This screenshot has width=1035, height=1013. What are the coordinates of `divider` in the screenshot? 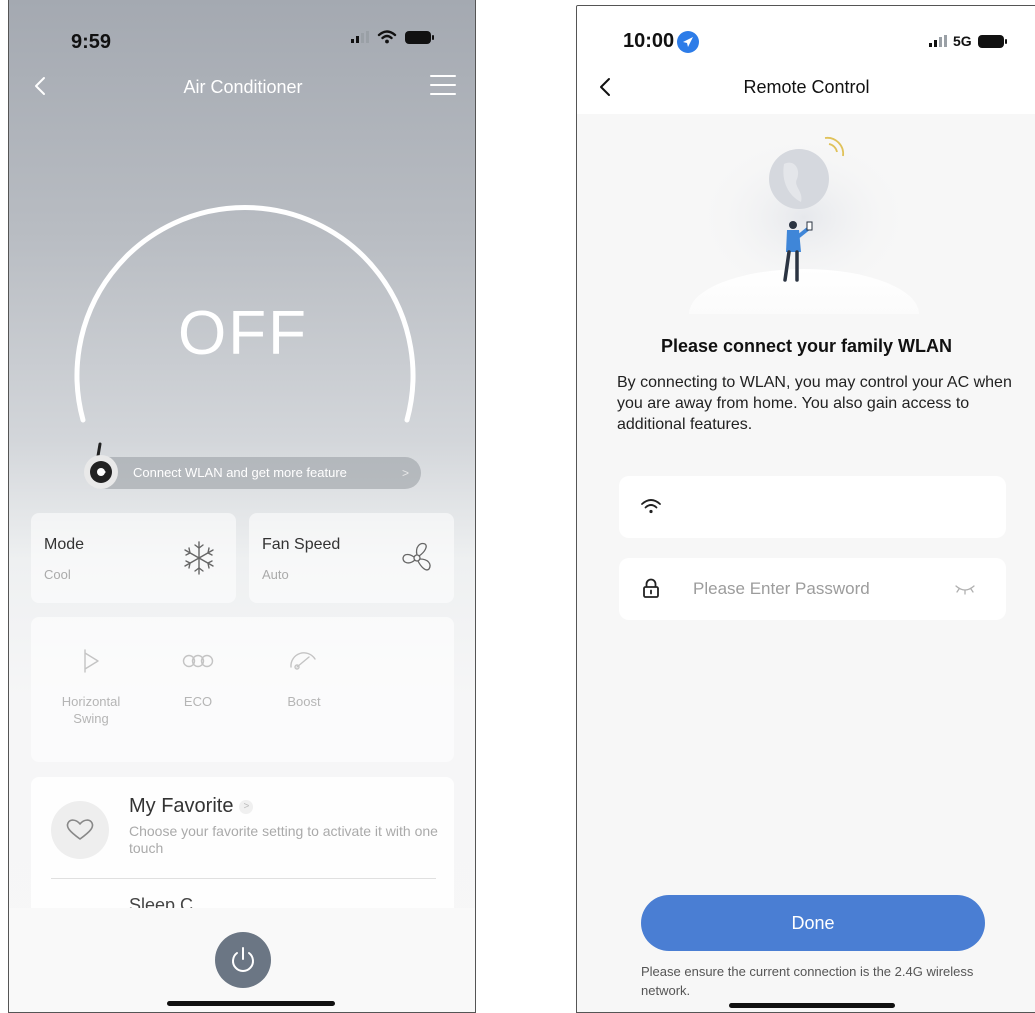 It's located at (243, 878).